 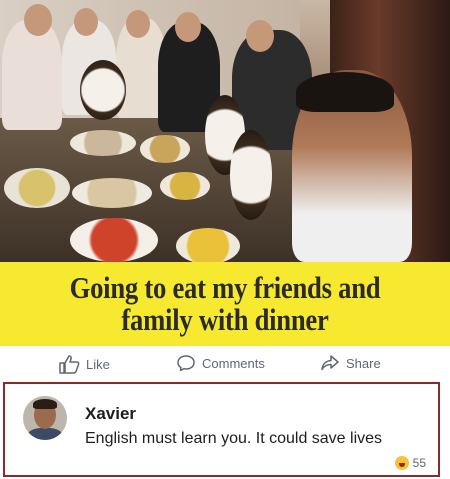 I want to click on haha-emoji-icon, so click(x=401, y=463).